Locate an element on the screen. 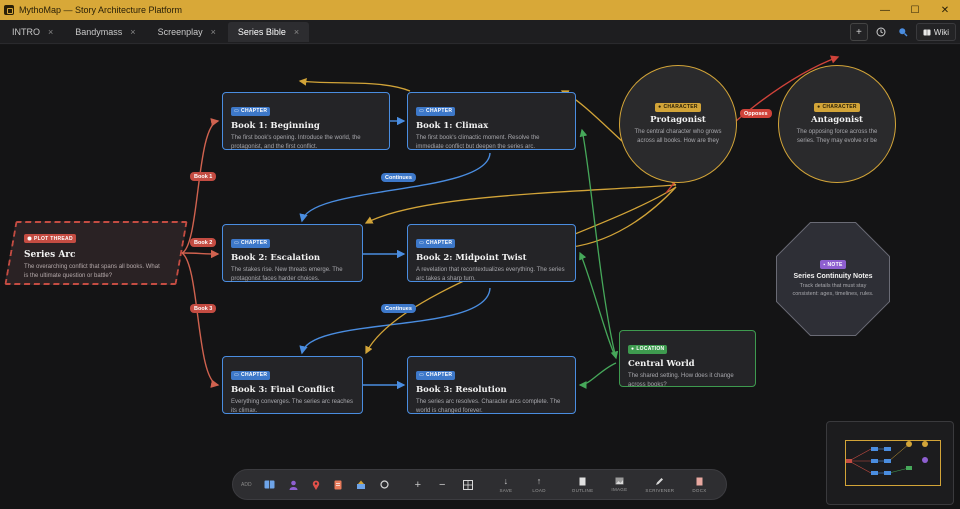 The height and width of the screenshot is (509, 960). fit-view-button is located at coordinates (468, 484).